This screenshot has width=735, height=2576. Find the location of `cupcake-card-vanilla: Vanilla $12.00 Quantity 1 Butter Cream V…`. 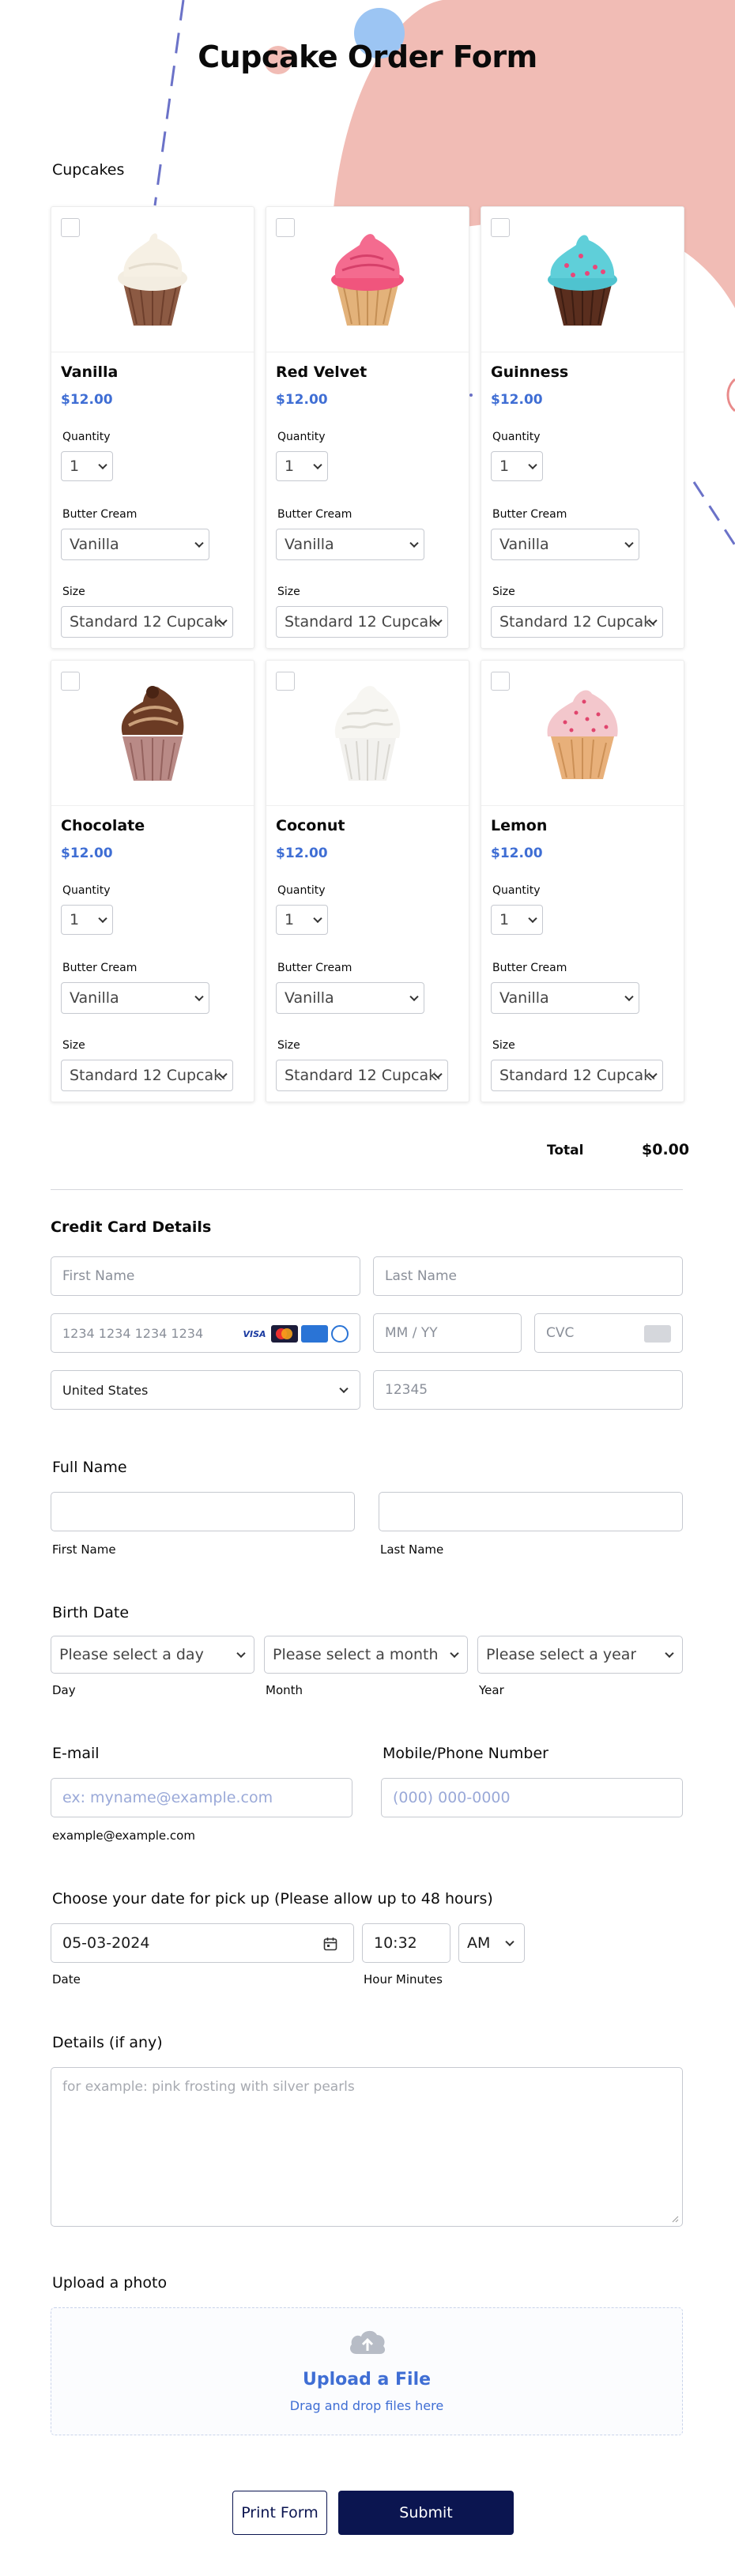

cupcake-card-vanilla: Vanilla $12.00 Quantity 1 Butter Cream V… is located at coordinates (152, 427).